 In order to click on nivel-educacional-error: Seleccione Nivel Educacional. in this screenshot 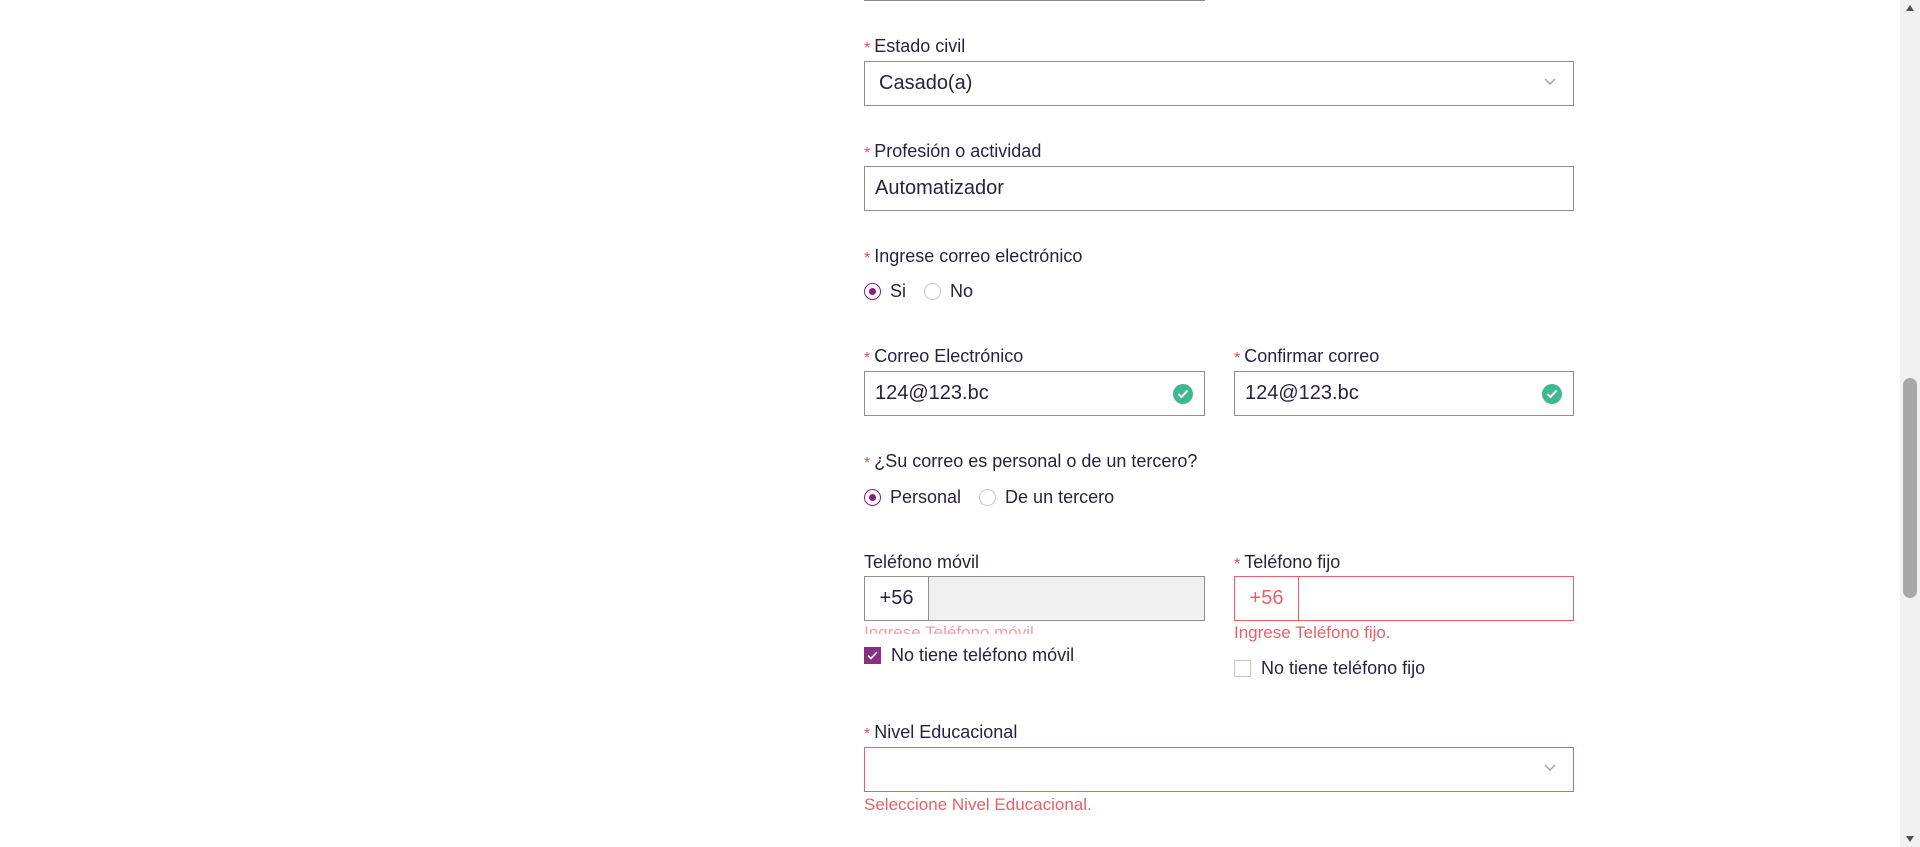, I will do `click(978, 804)`.